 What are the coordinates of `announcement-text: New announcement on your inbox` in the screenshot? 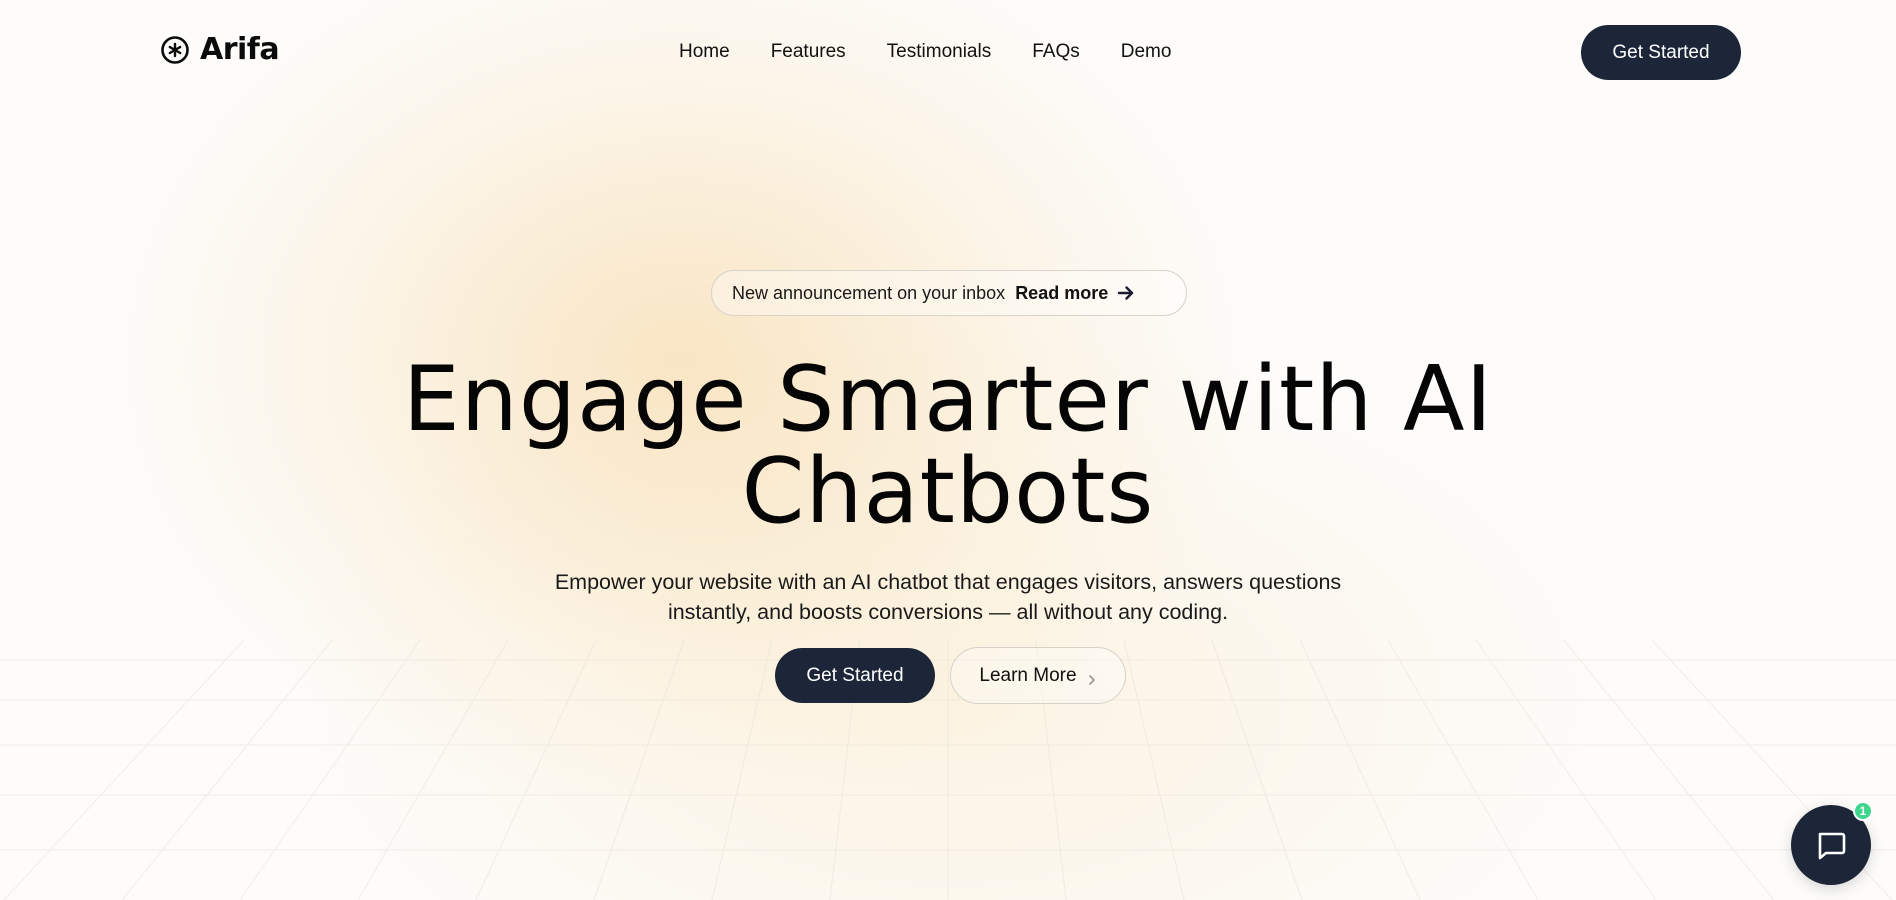 It's located at (869, 292).